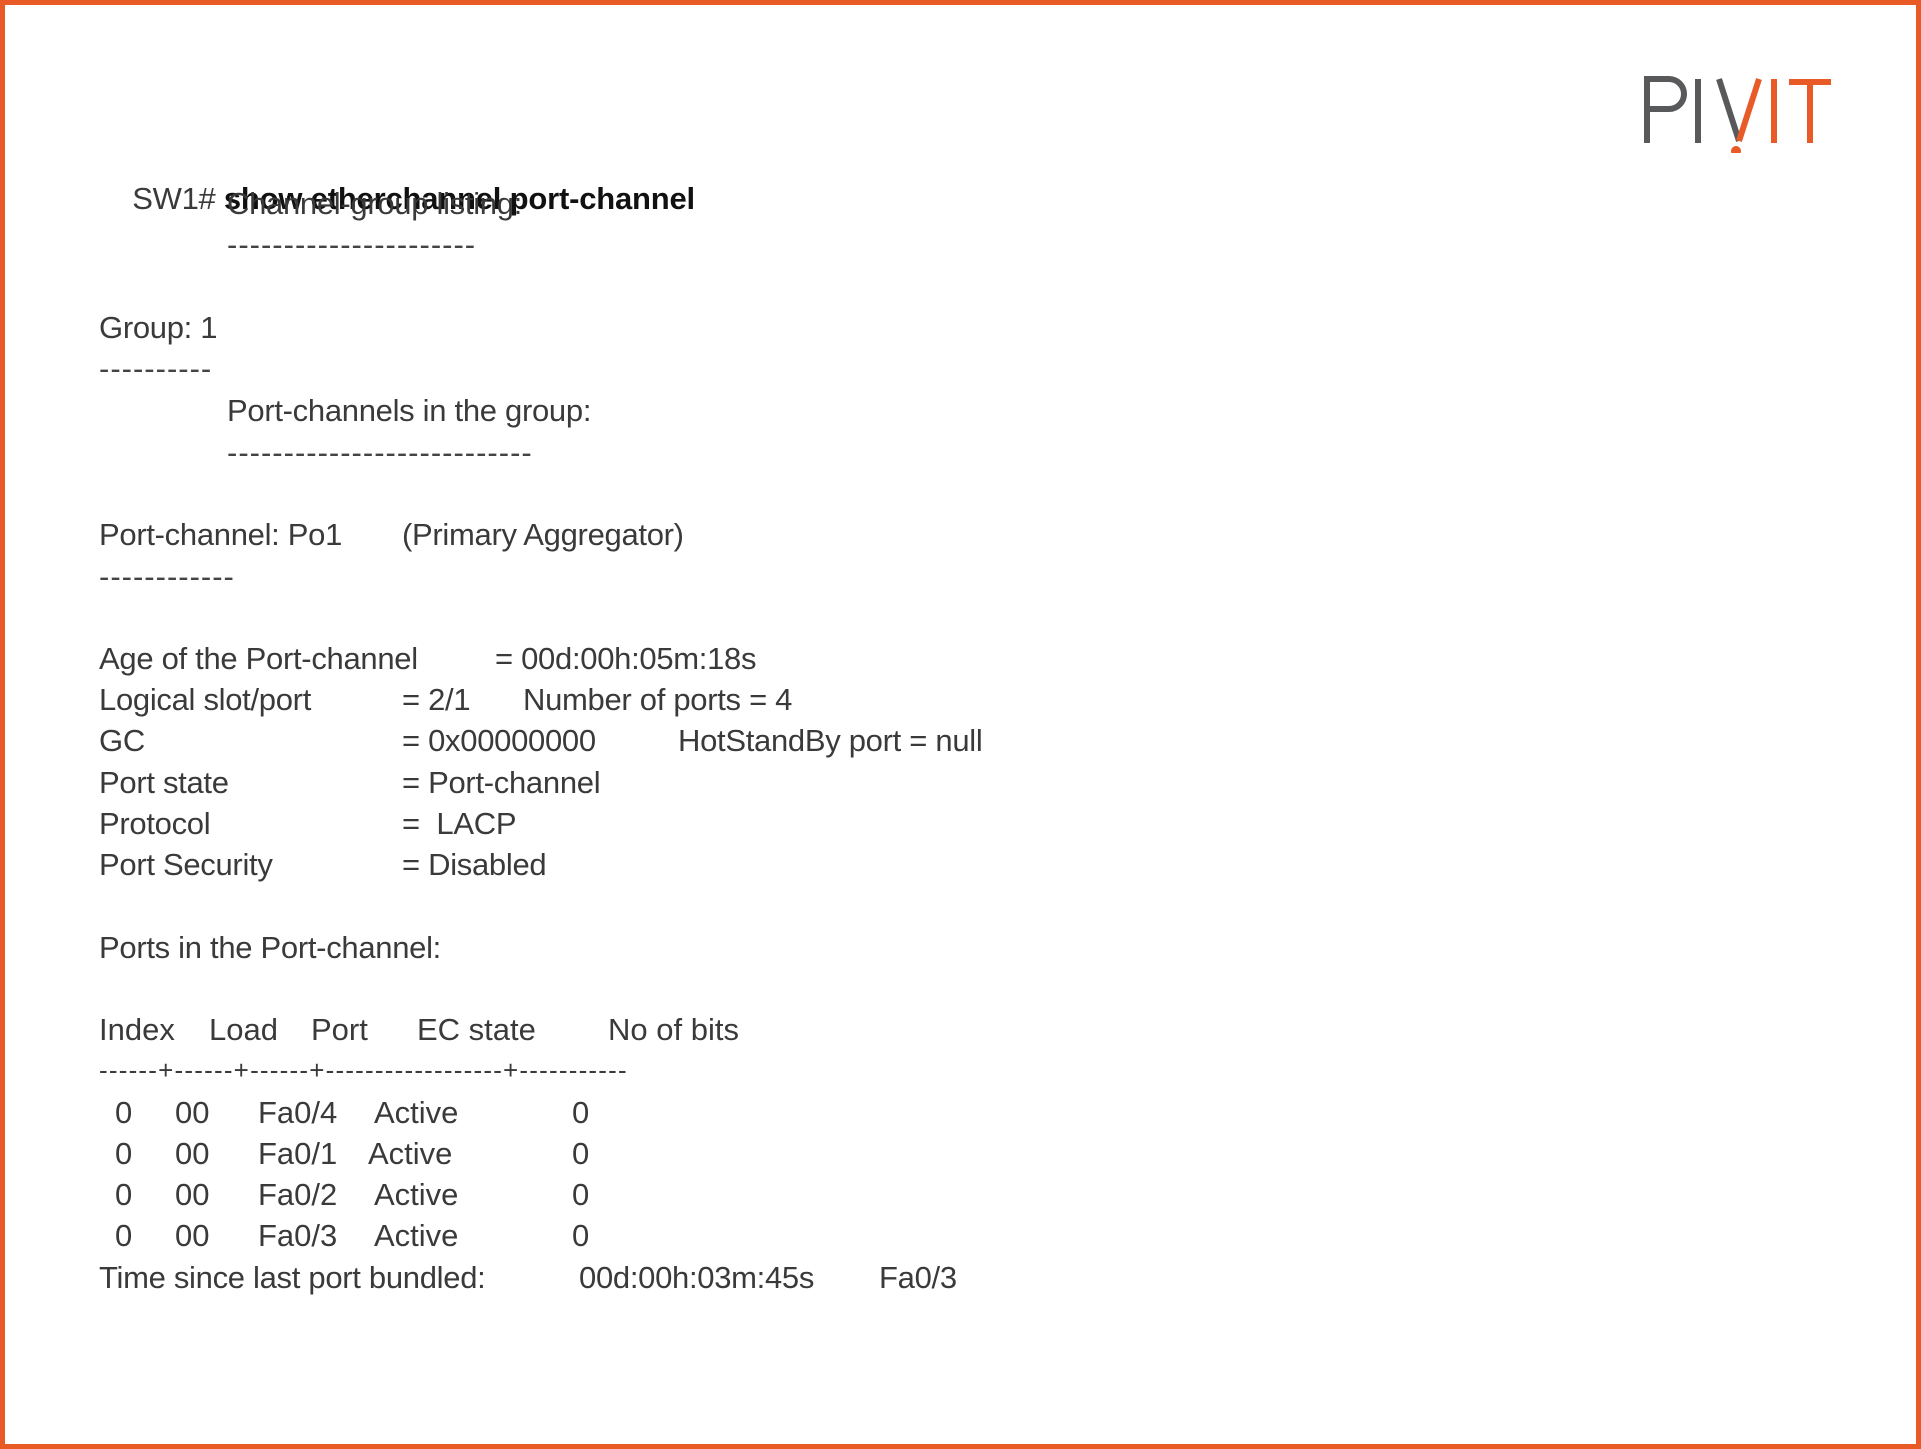  Describe the element at coordinates (658, 699) in the screenshot. I see `property-extra: Number of ports = 4` at that location.